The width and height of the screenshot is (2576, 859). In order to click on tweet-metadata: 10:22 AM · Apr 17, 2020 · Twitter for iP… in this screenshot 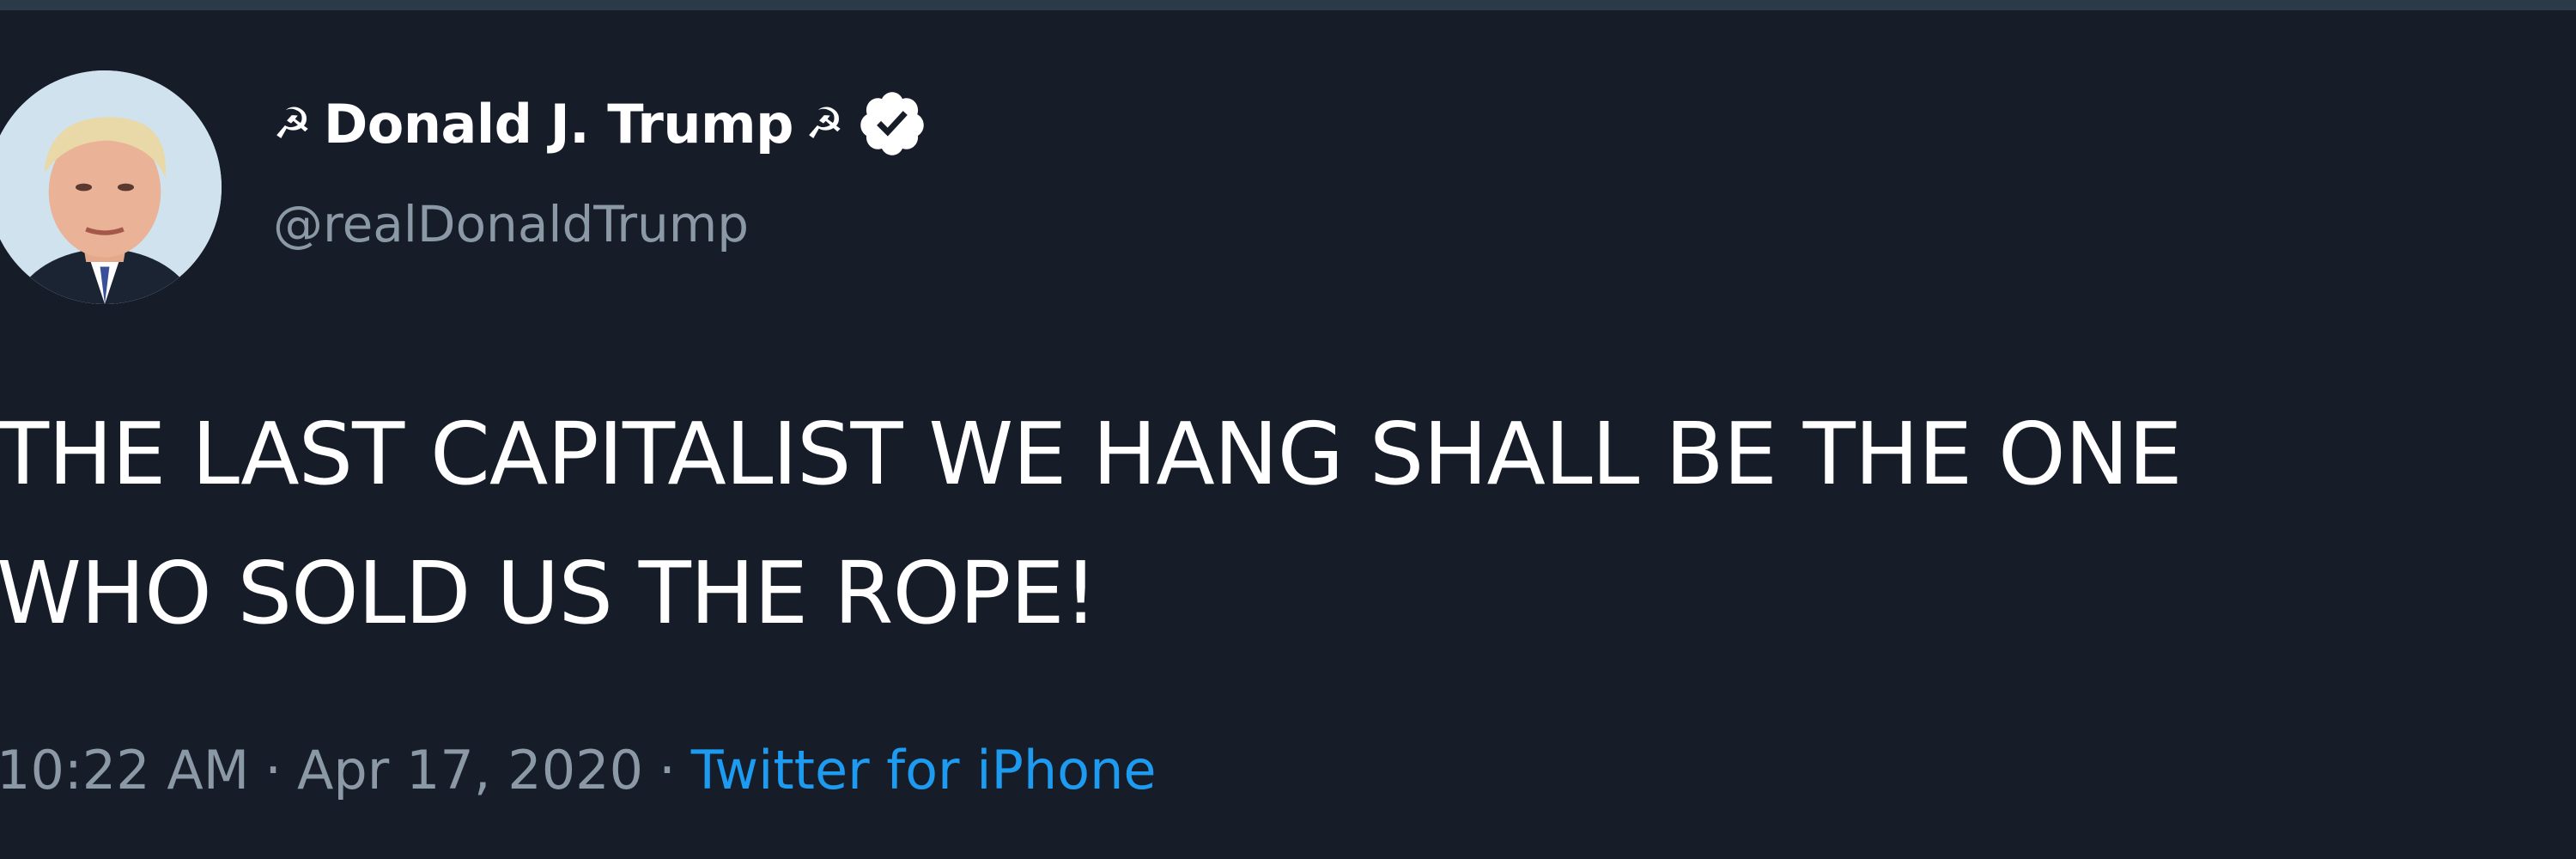, I will do `click(578, 770)`.